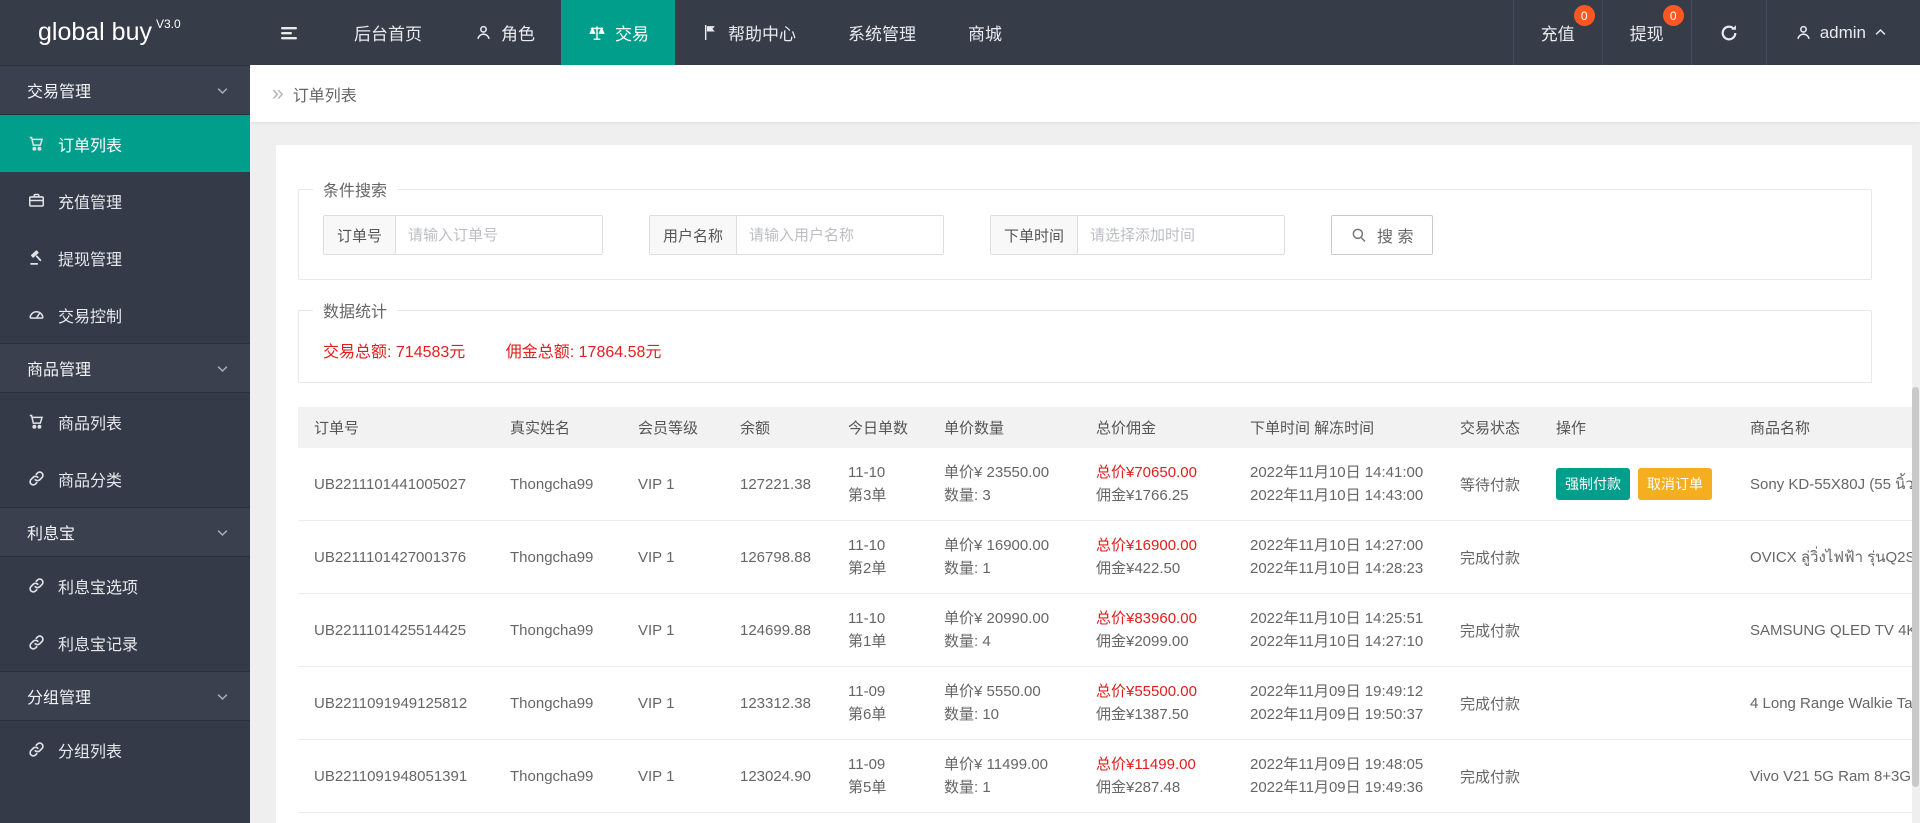 Image resolution: width=1920 pixels, height=823 pixels. I want to click on sidebar-item-goods-list: 商品列表, so click(125, 421).